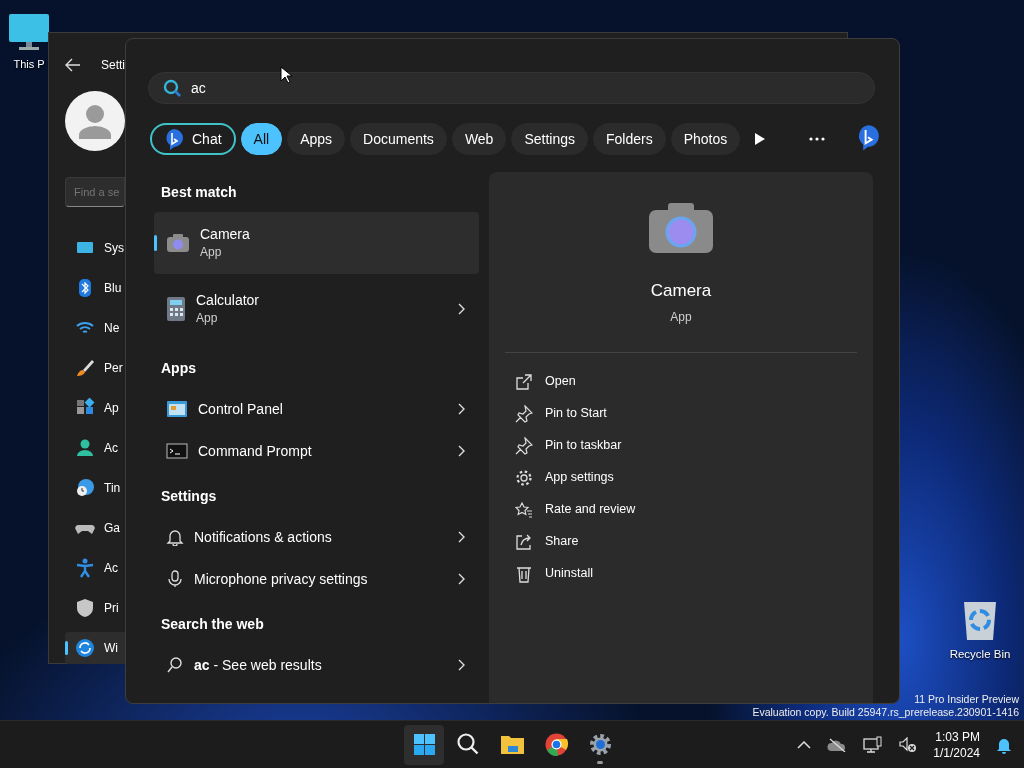 This screenshot has height=768, width=1024. I want to click on network-icon, so click(873, 744).